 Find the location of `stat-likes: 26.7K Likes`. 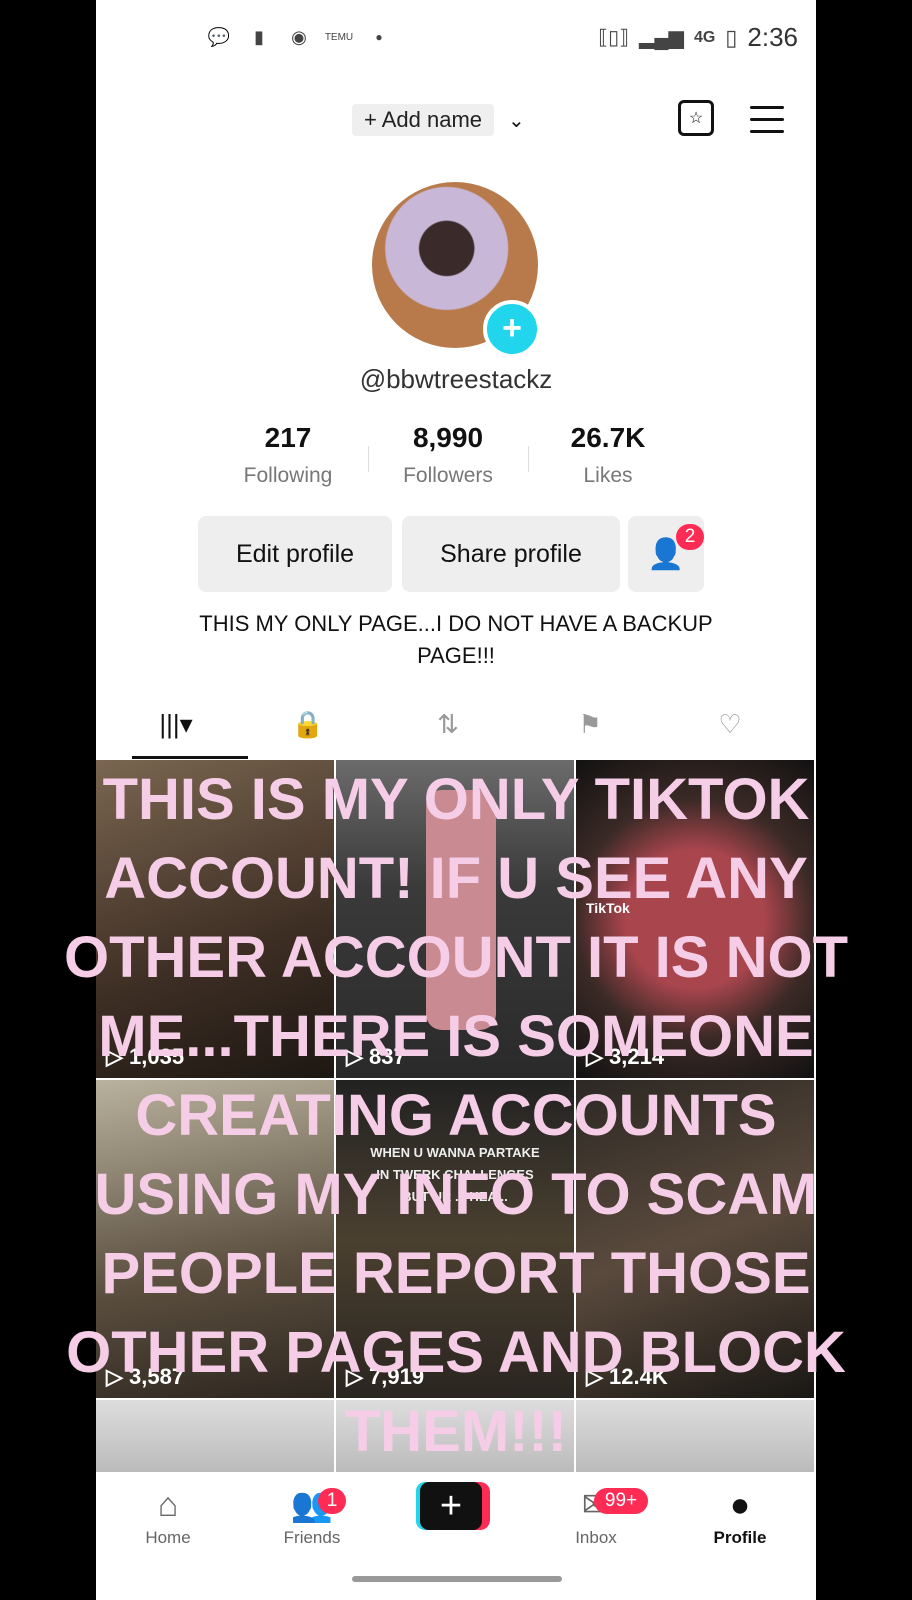

stat-likes: 26.7K Likes is located at coordinates (608, 455).